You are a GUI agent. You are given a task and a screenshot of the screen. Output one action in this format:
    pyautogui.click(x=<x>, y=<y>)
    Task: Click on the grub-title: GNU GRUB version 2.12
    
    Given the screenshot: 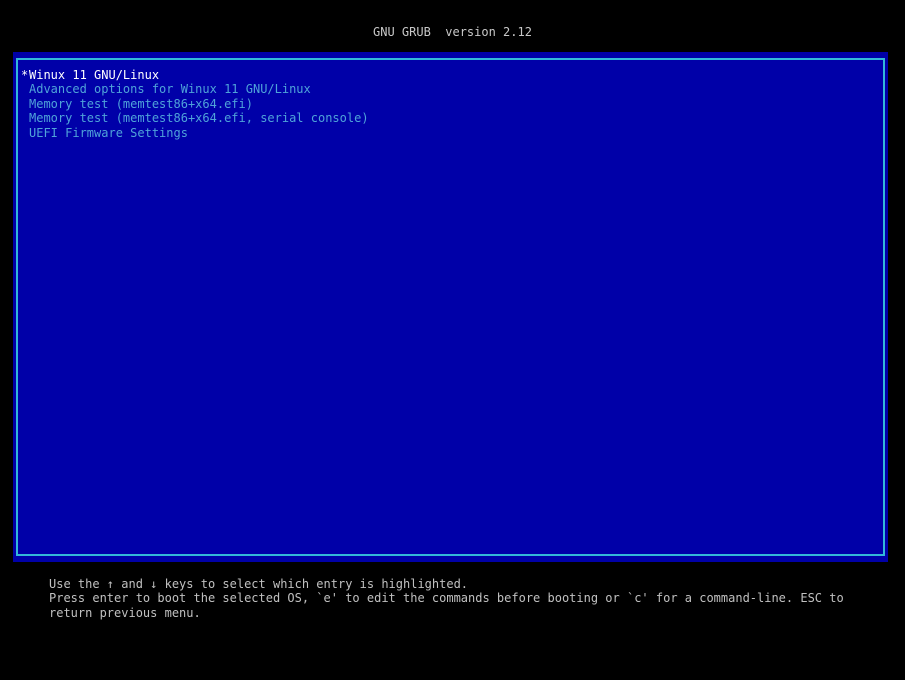 What is the action you would take?
    pyautogui.click(x=452, y=32)
    